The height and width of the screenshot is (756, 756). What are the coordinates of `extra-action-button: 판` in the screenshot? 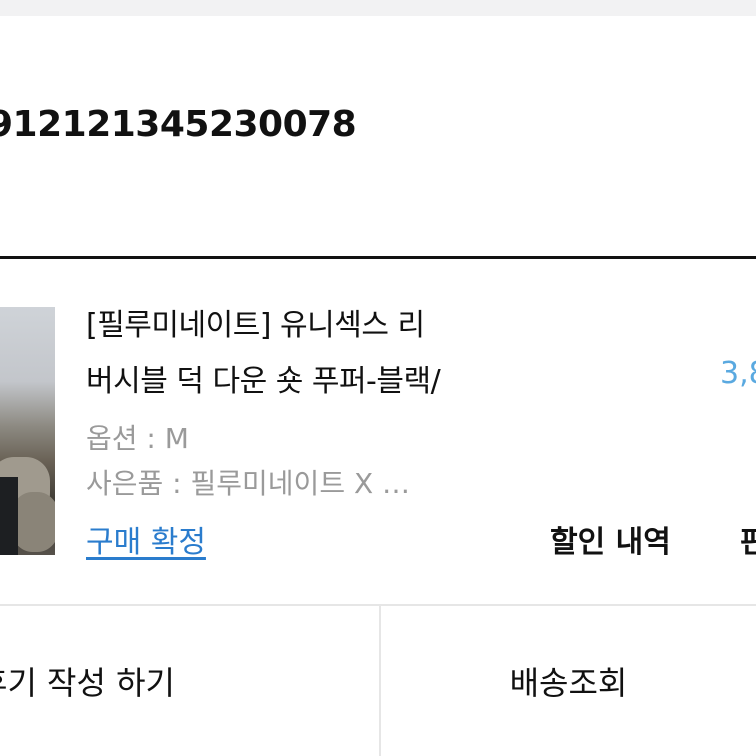 It's located at (748, 539).